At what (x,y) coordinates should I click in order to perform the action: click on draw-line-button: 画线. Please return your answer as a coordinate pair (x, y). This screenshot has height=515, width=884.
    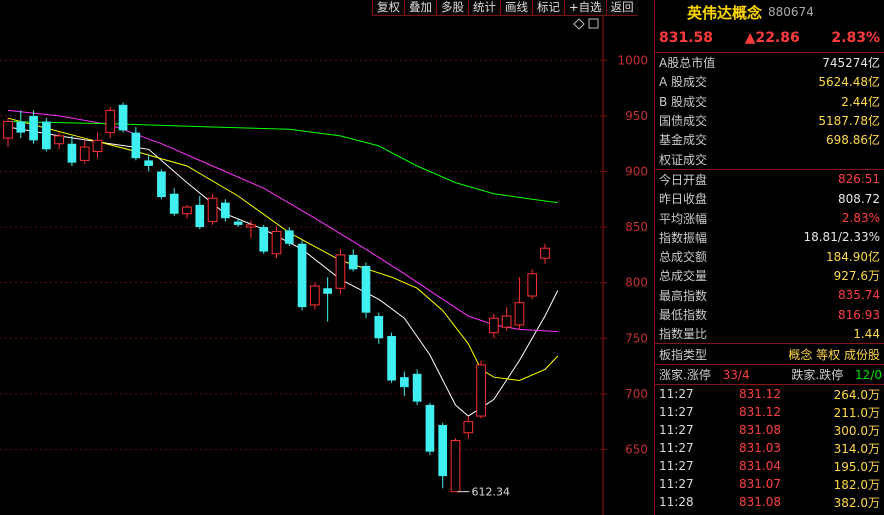
    Looking at the image, I should click on (516, 8).